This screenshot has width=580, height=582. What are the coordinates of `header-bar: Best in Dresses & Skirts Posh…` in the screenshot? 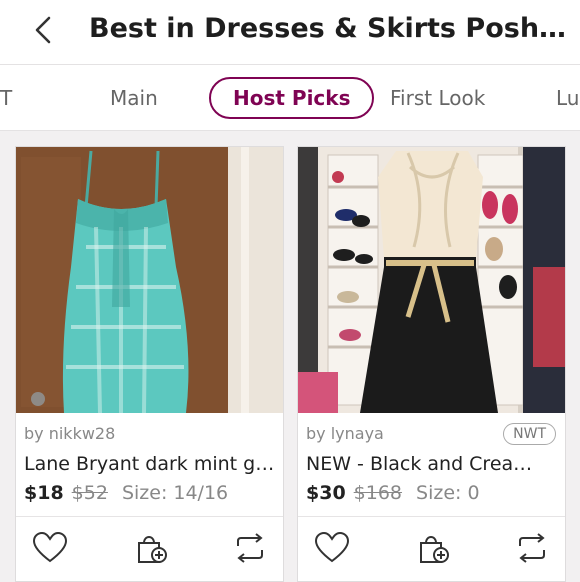 It's located at (290, 32).